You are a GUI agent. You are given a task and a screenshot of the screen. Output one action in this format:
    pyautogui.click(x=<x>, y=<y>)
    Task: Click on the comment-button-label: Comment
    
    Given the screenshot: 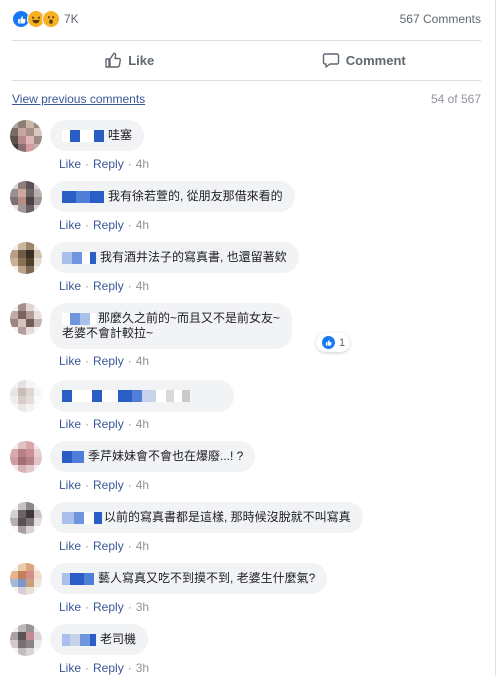 What is the action you would take?
    pyautogui.click(x=375, y=60)
    